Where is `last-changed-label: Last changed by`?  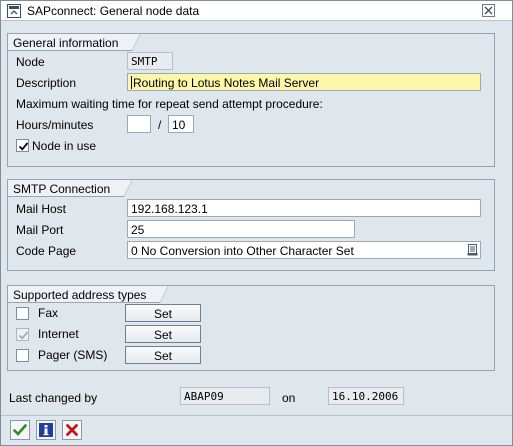 last-changed-label: Last changed by is located at coordinates (53, 398).